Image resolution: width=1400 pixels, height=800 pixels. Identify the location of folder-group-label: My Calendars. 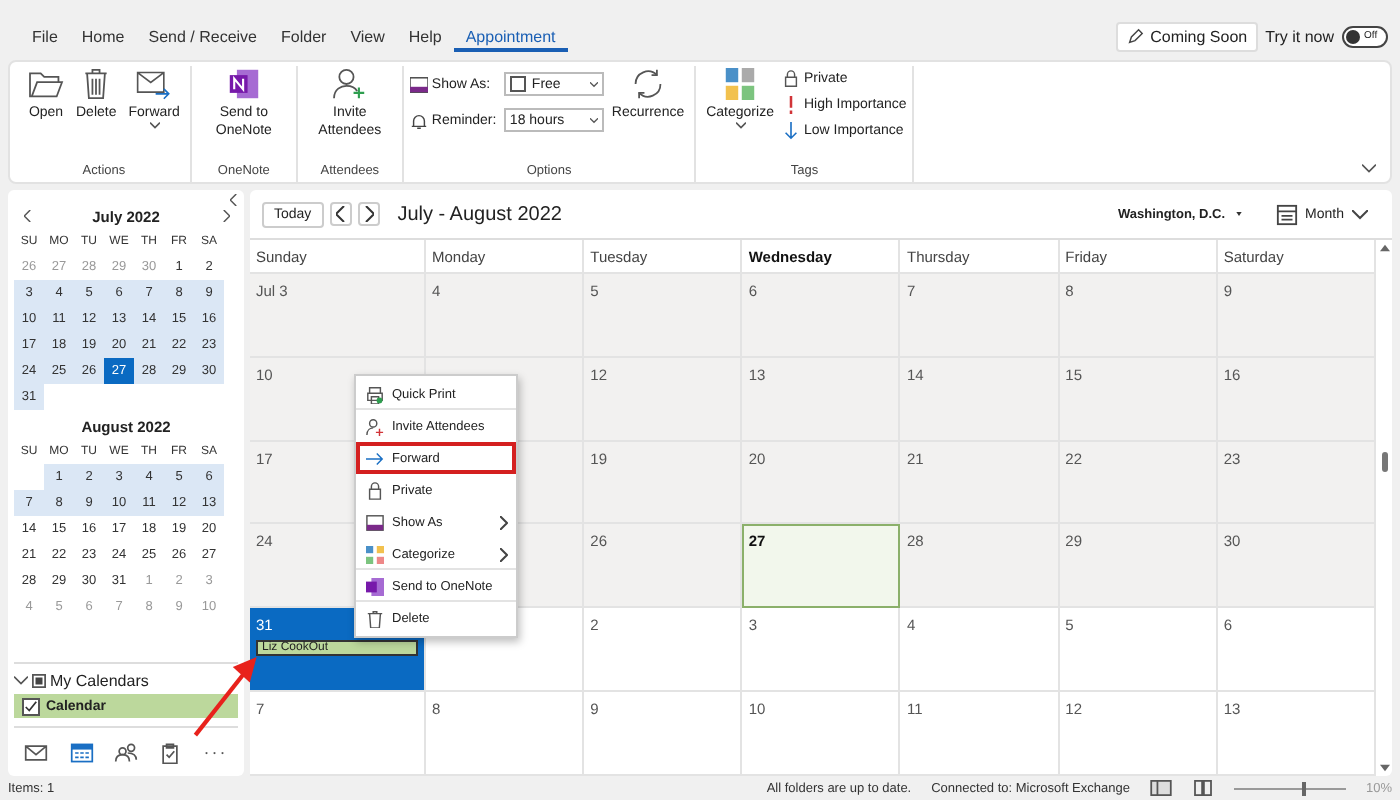
(99, 681).